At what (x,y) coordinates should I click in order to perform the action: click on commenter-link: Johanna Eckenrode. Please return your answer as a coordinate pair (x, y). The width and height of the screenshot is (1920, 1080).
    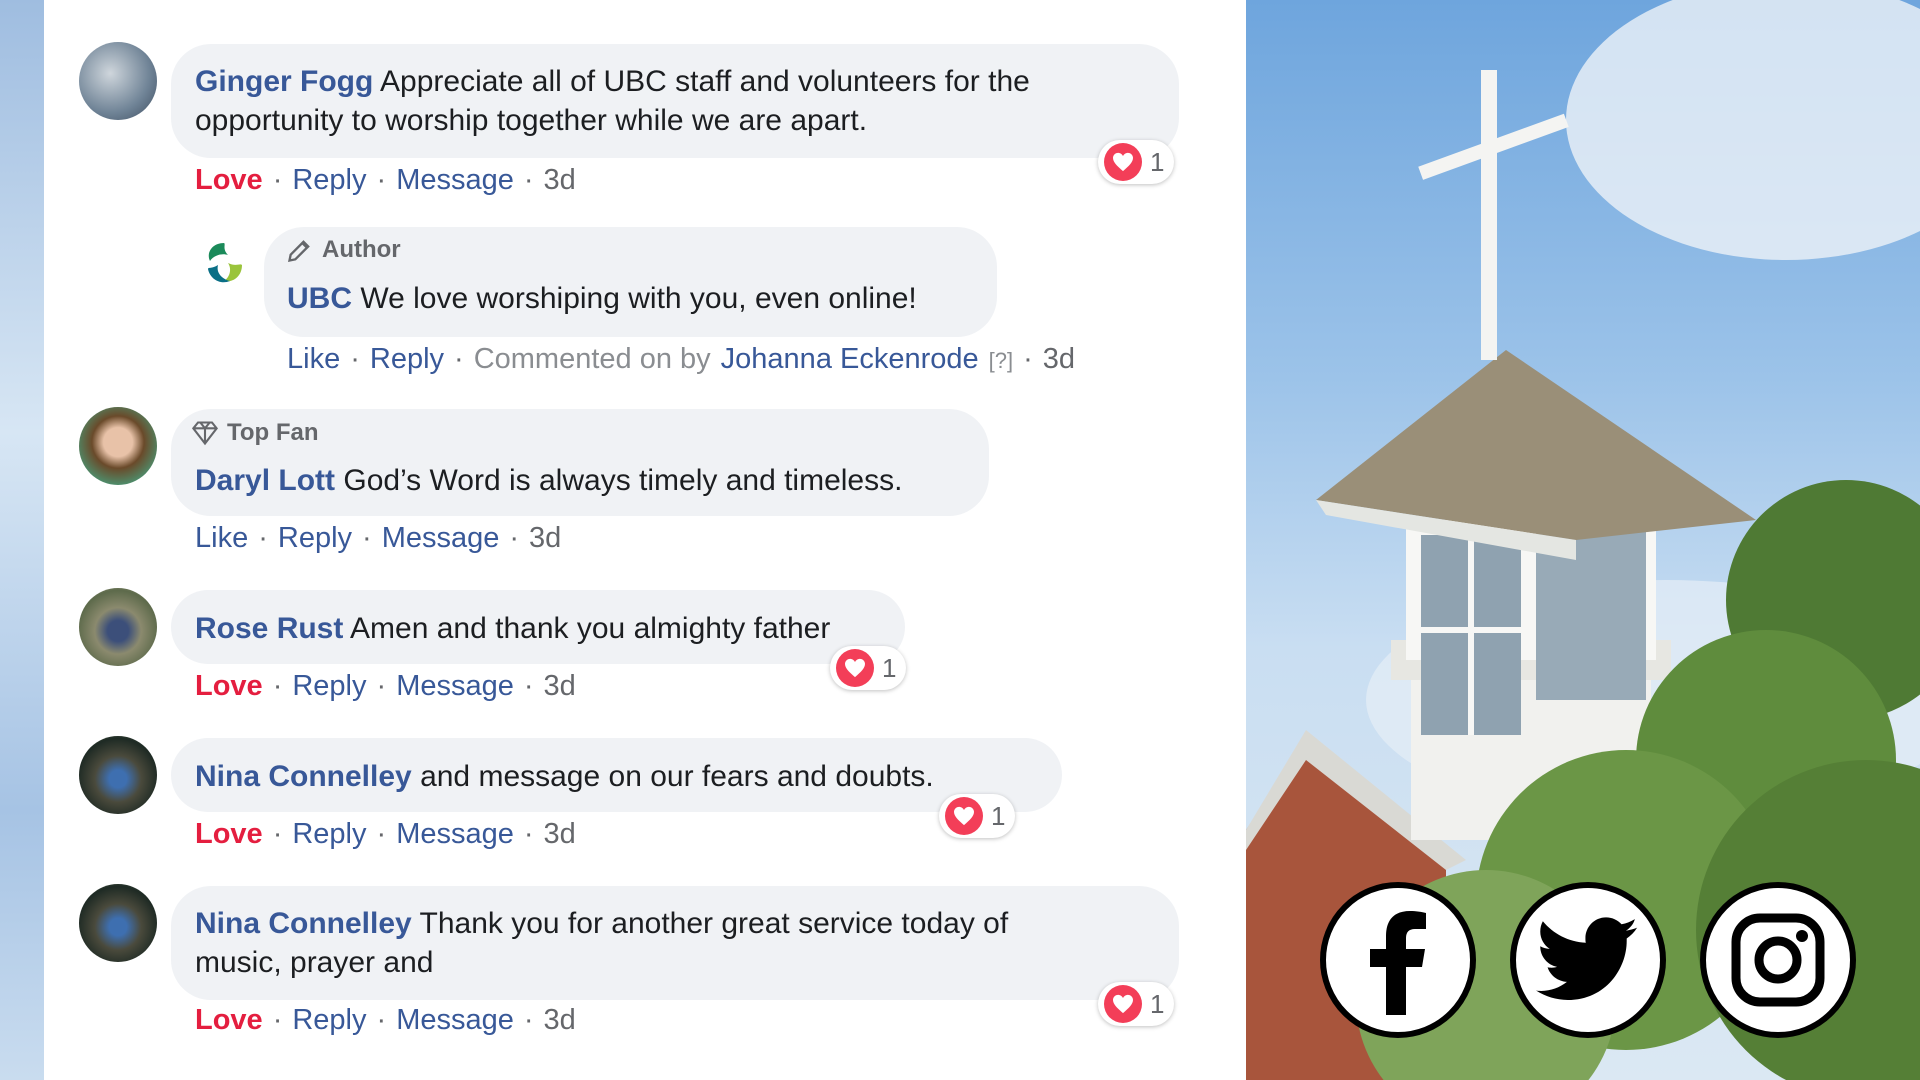
    Looking at the image, I should click on (850, 359).